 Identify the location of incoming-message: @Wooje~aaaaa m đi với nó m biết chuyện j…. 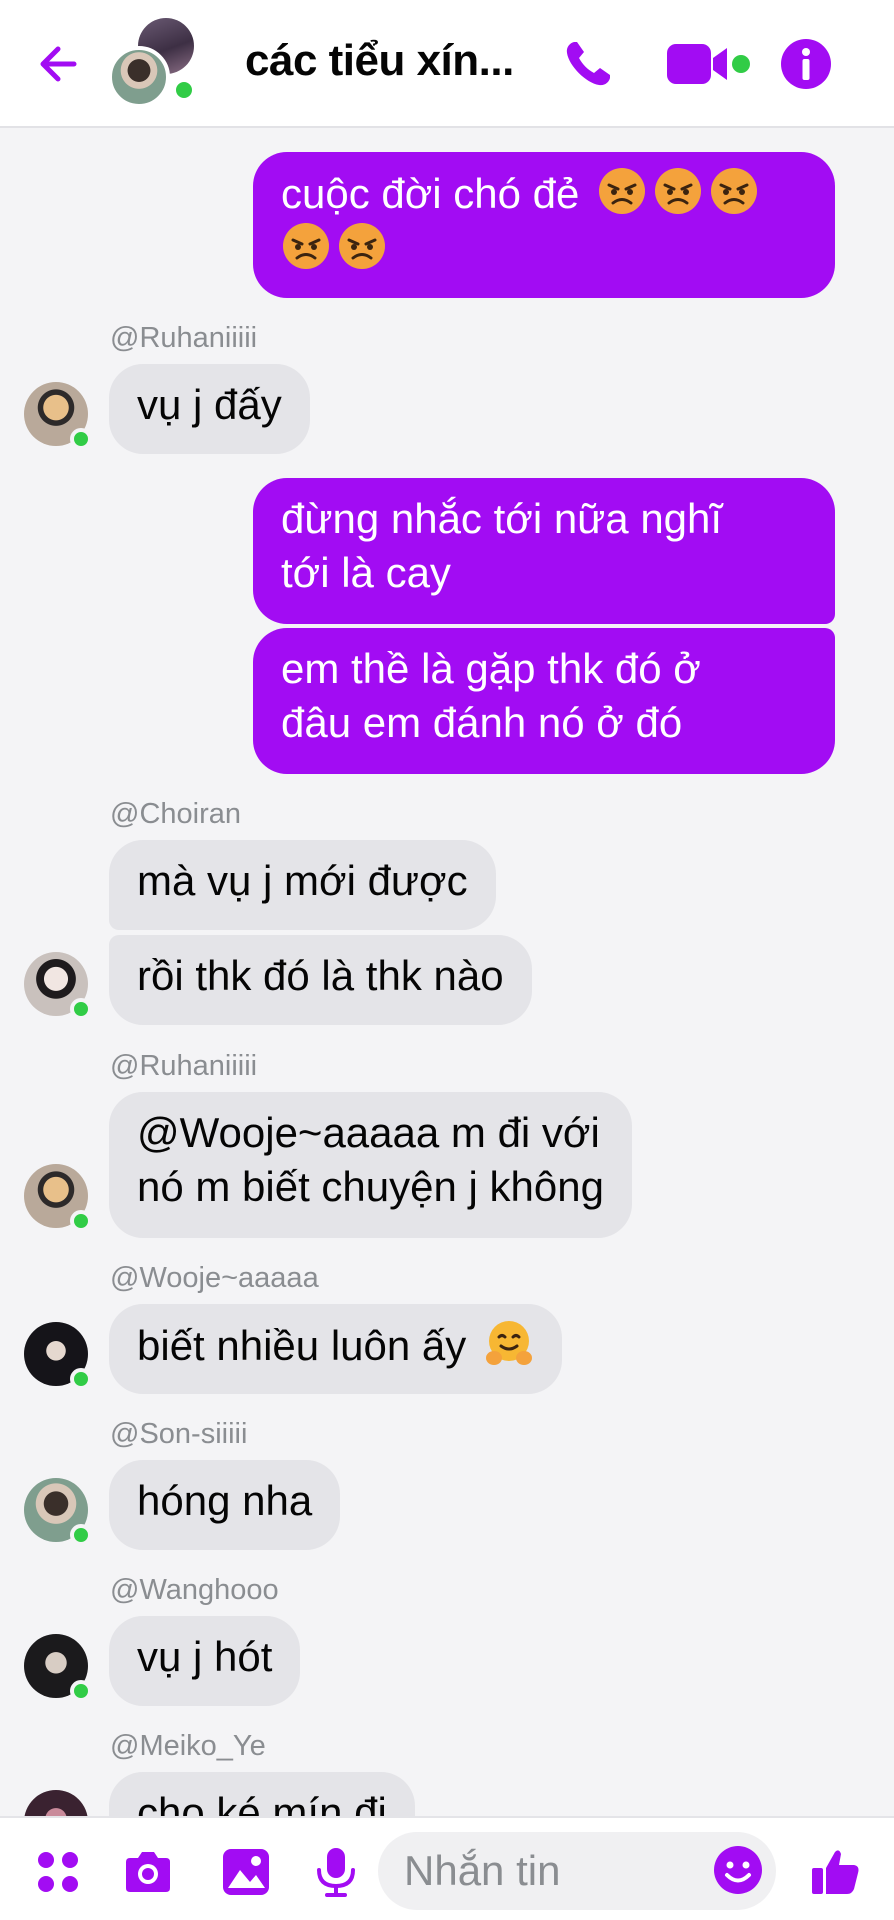
(370, 1165).